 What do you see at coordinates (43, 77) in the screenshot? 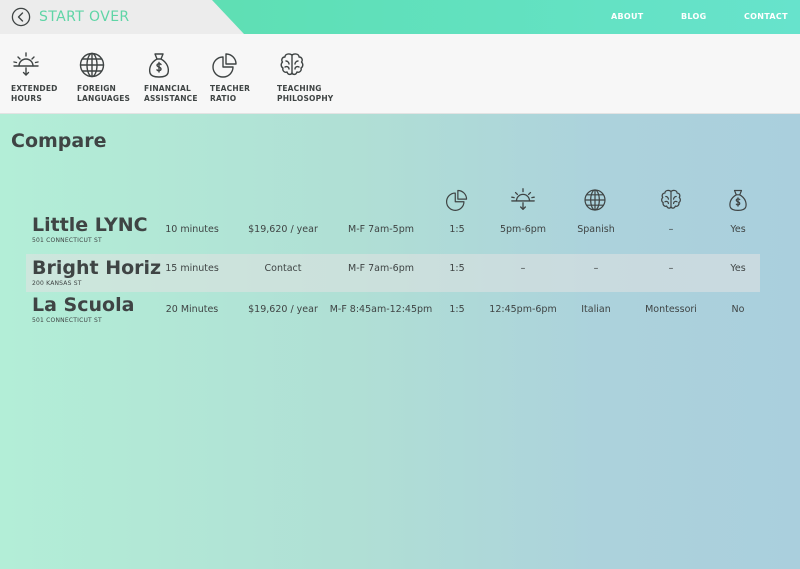
I see `filter-extended-hours: EXTENDED HOURS` at bounding box center [43, 77].